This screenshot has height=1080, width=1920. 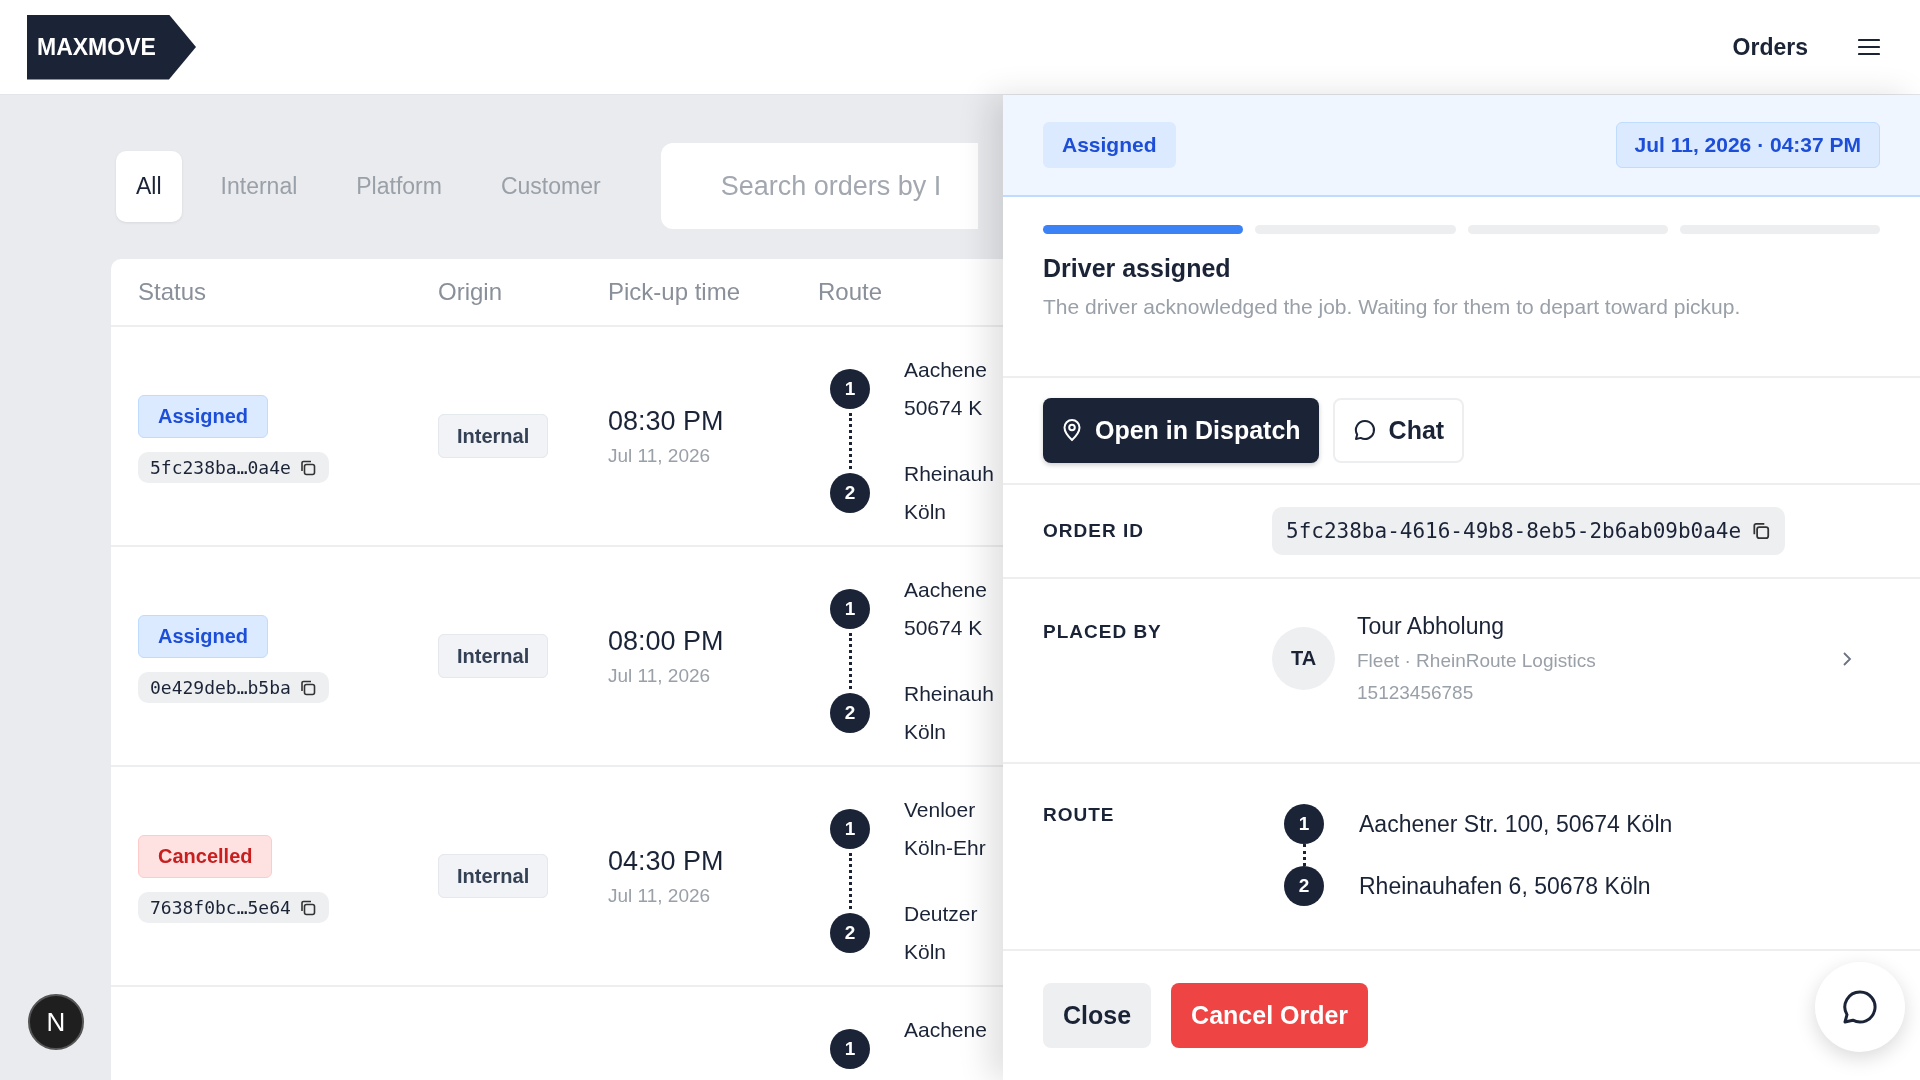 I want to click on step-description: The driver acknowledged the job. Waiting for them to depart toward pickup., so click(x=1392, y=306).